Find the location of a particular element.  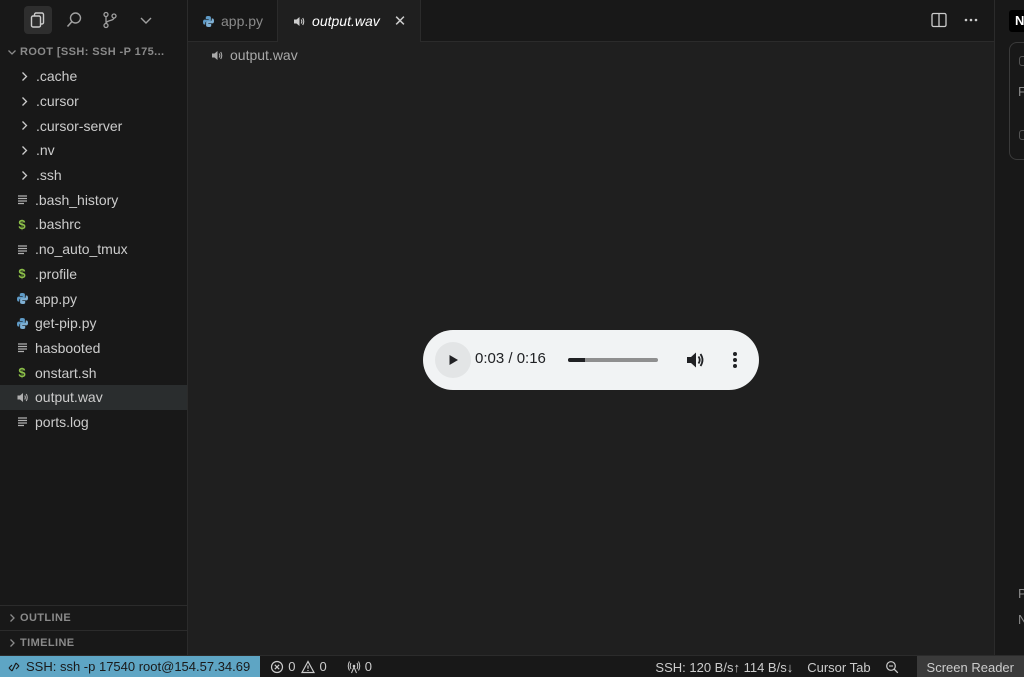

screen-reader-status: Screen Reader is located at coordinates (970, 666).